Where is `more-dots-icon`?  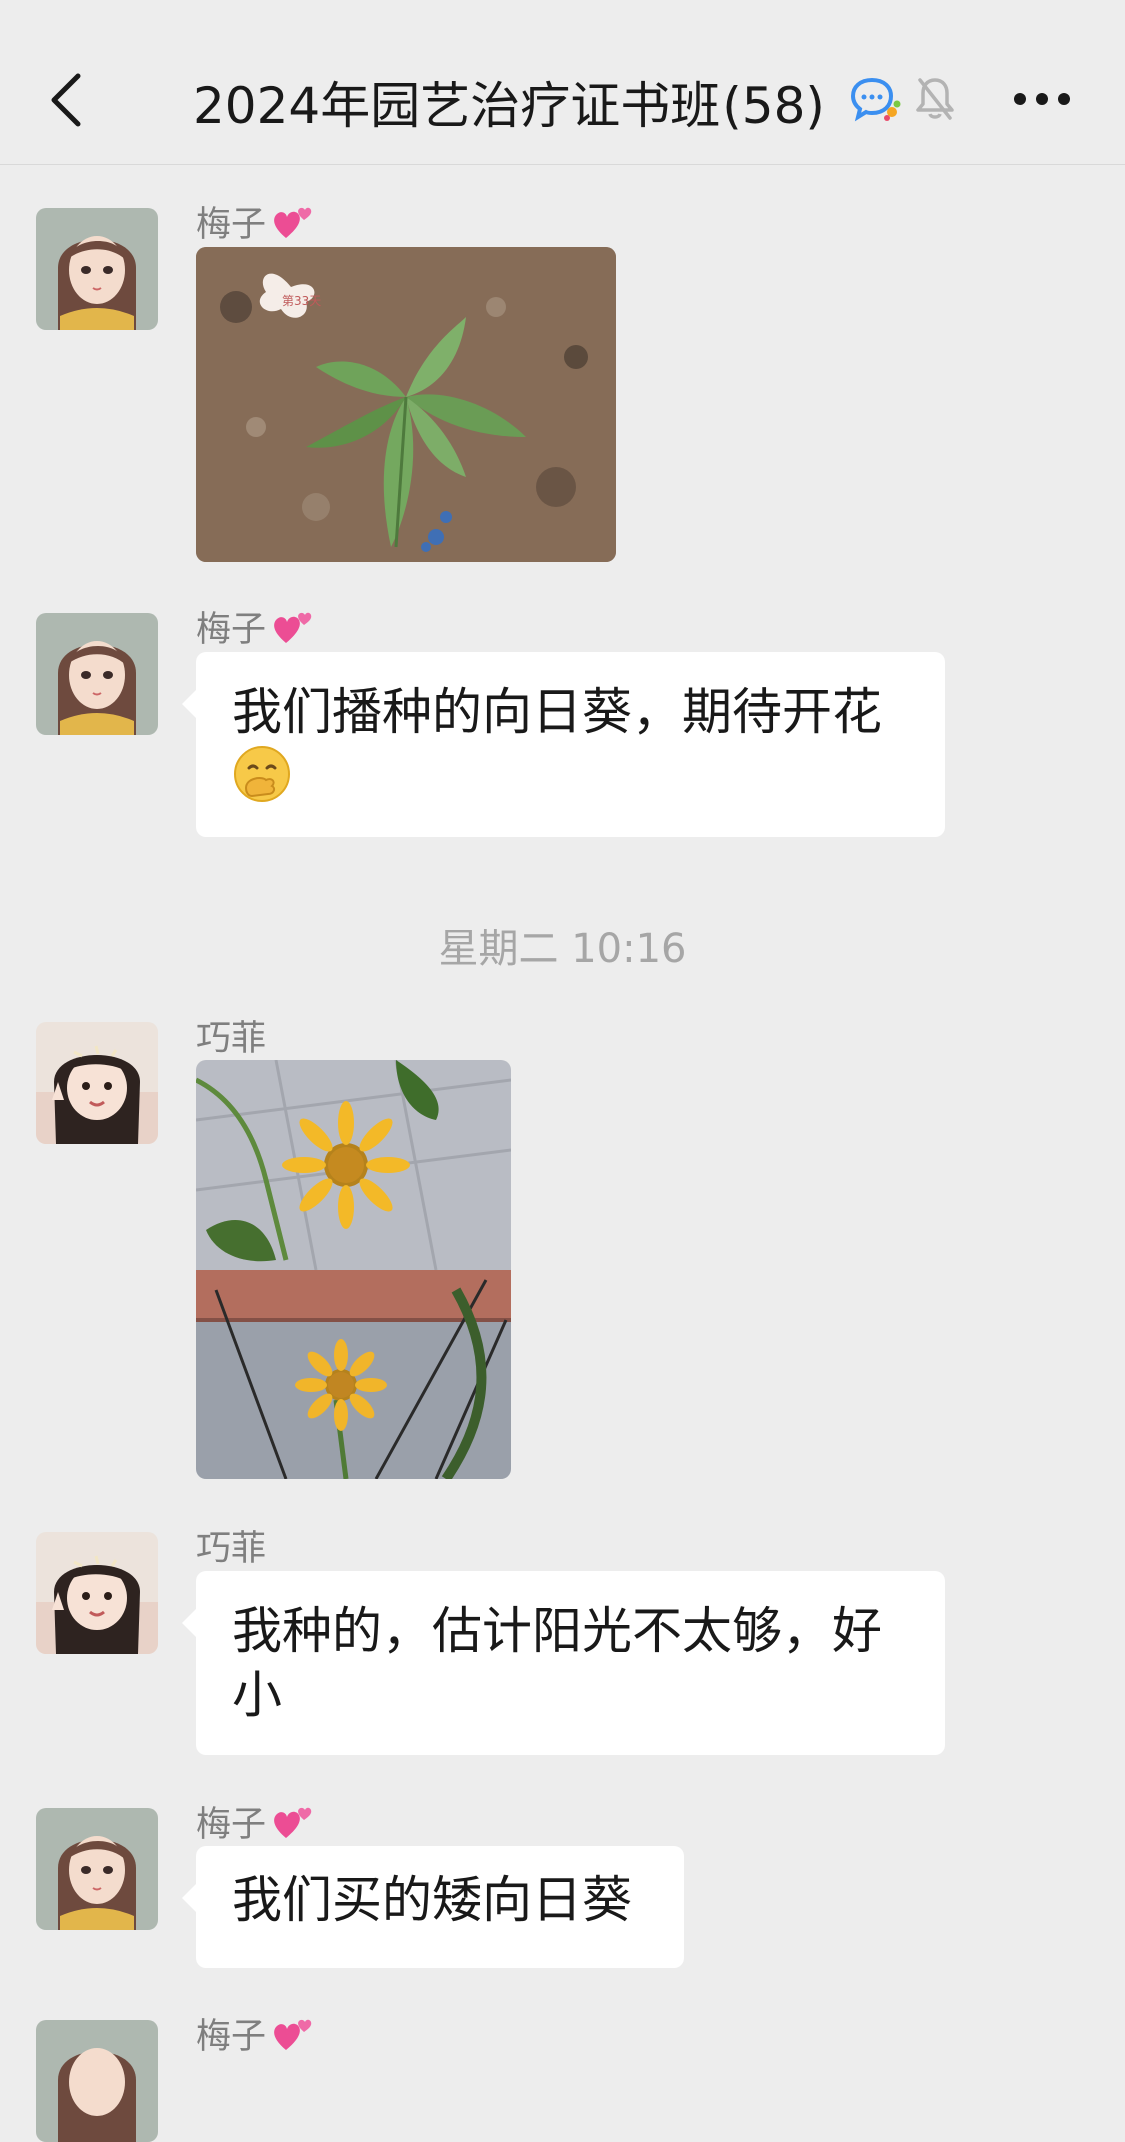
more-dots-icon is located at coordinates (1042, 99).